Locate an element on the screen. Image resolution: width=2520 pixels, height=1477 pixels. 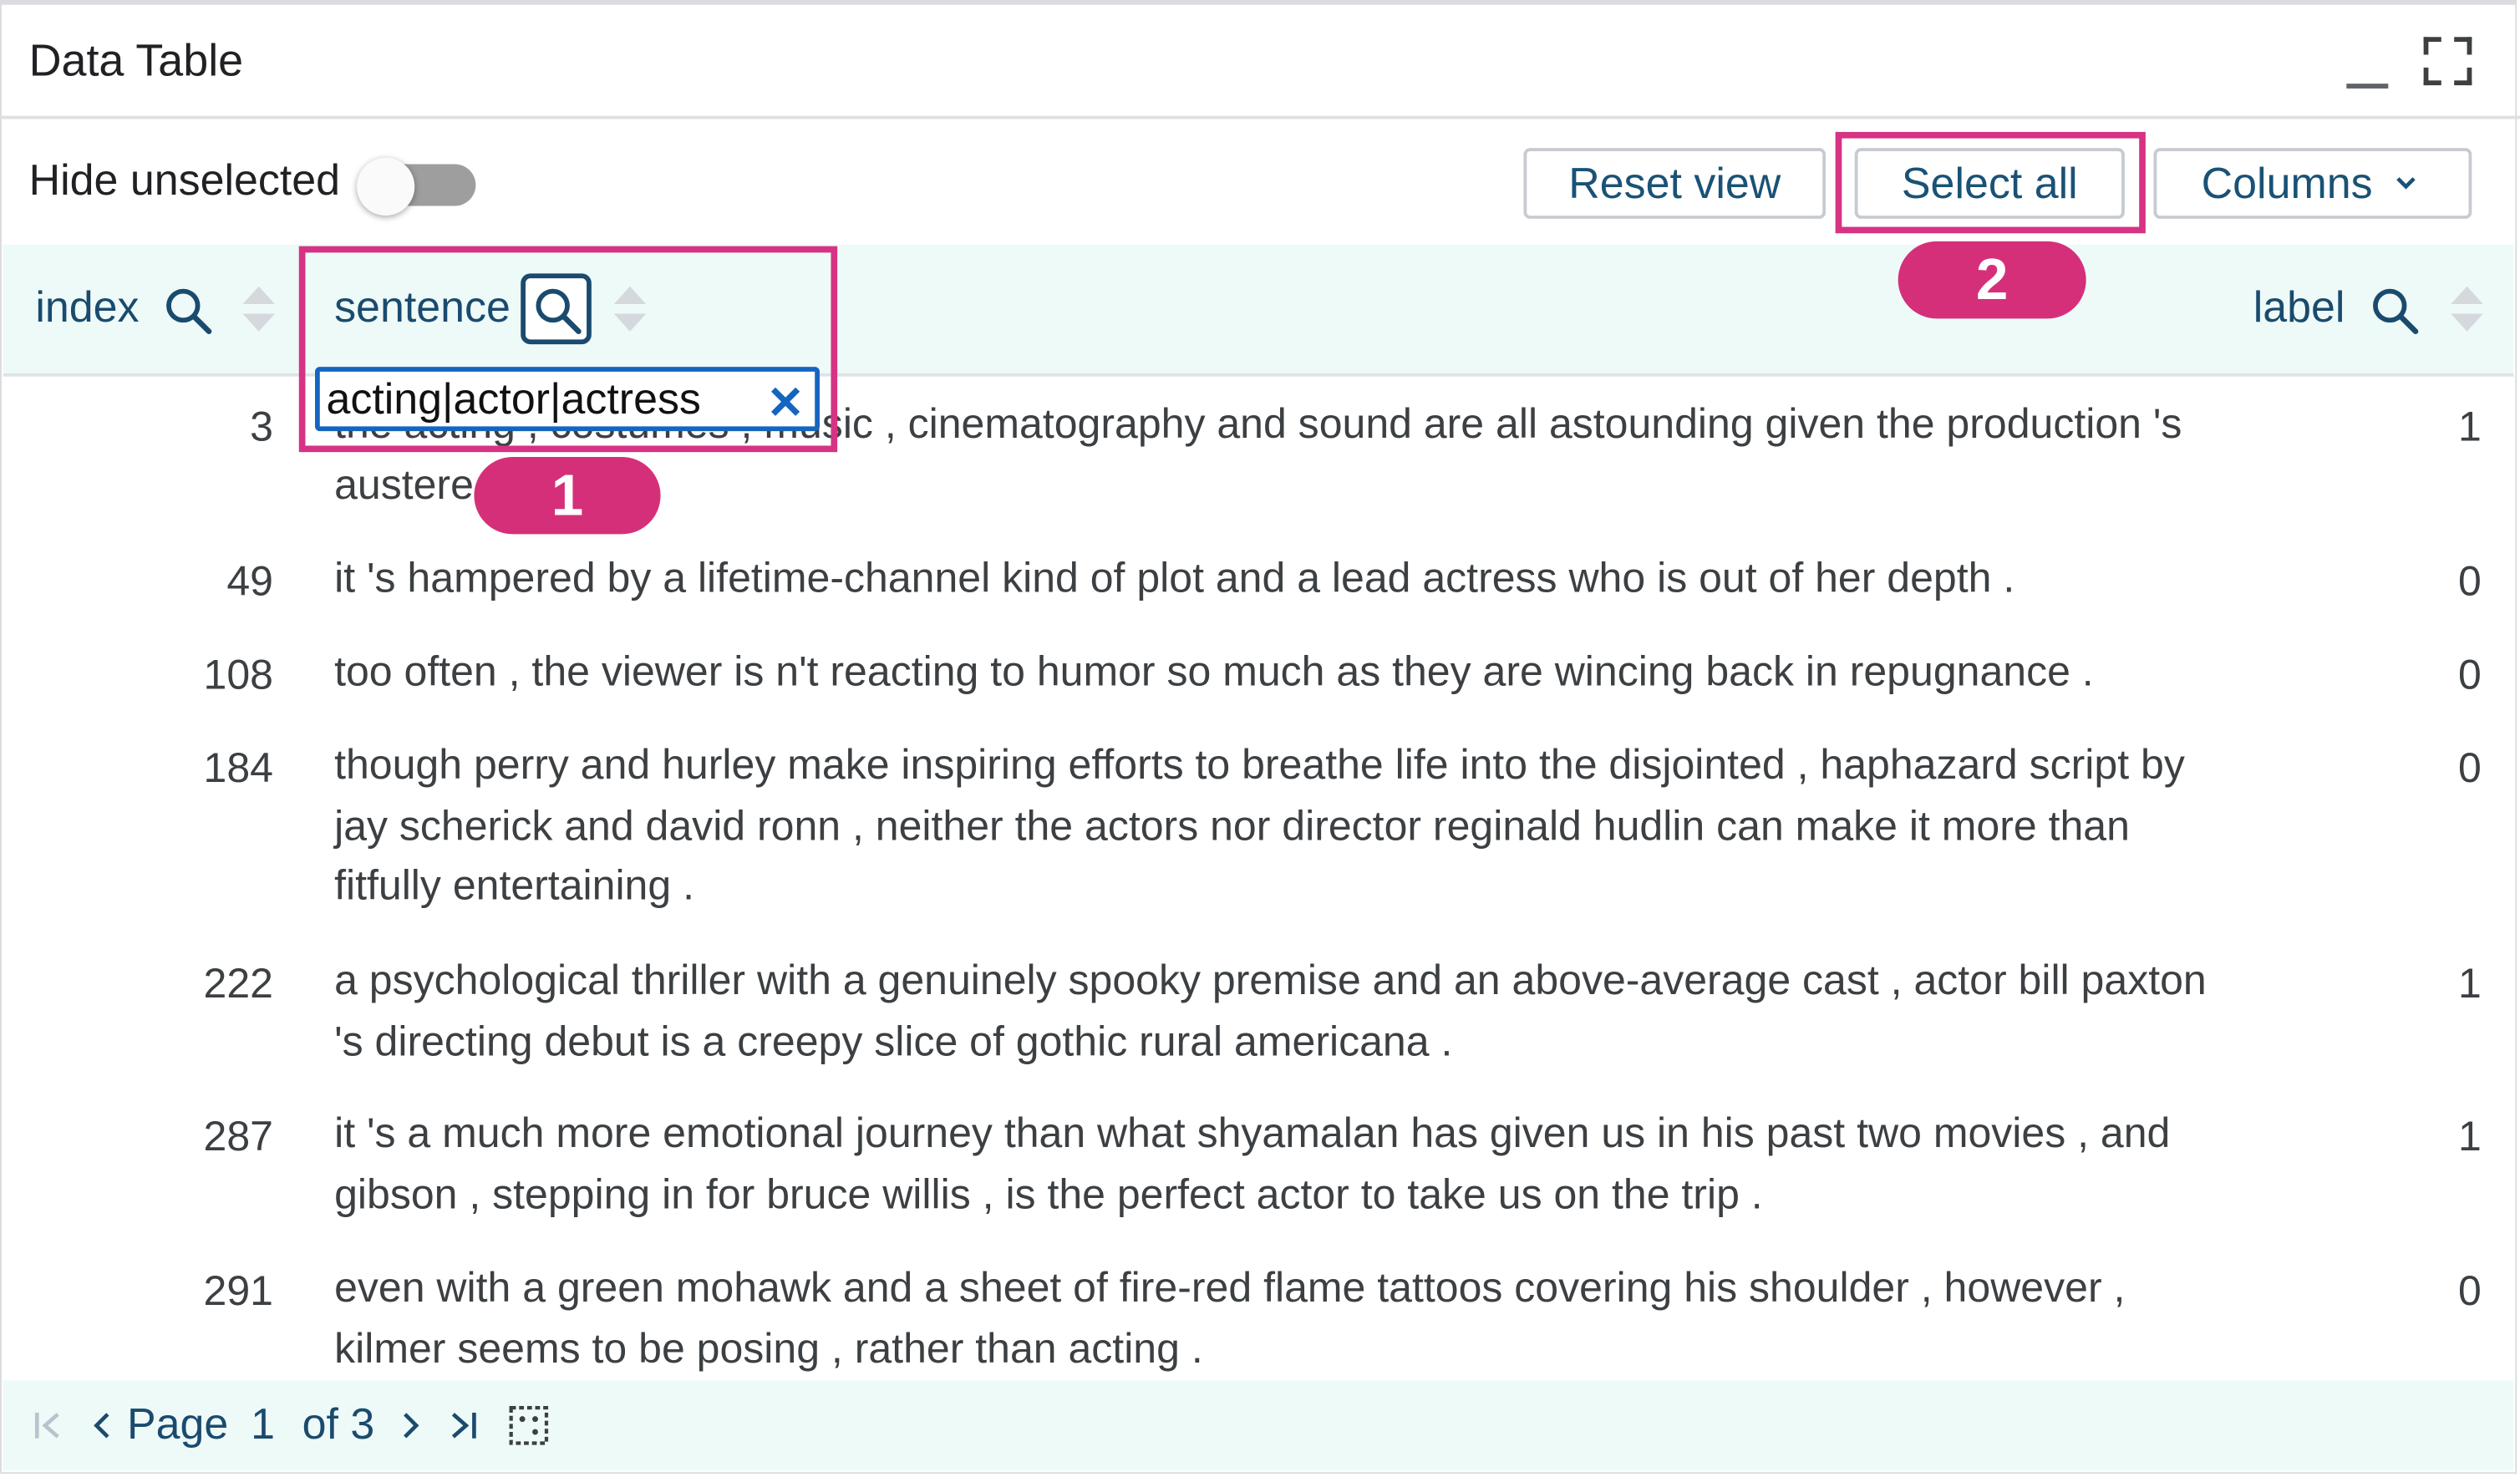
row-index: 287 is located at coordinates (238, 1135).